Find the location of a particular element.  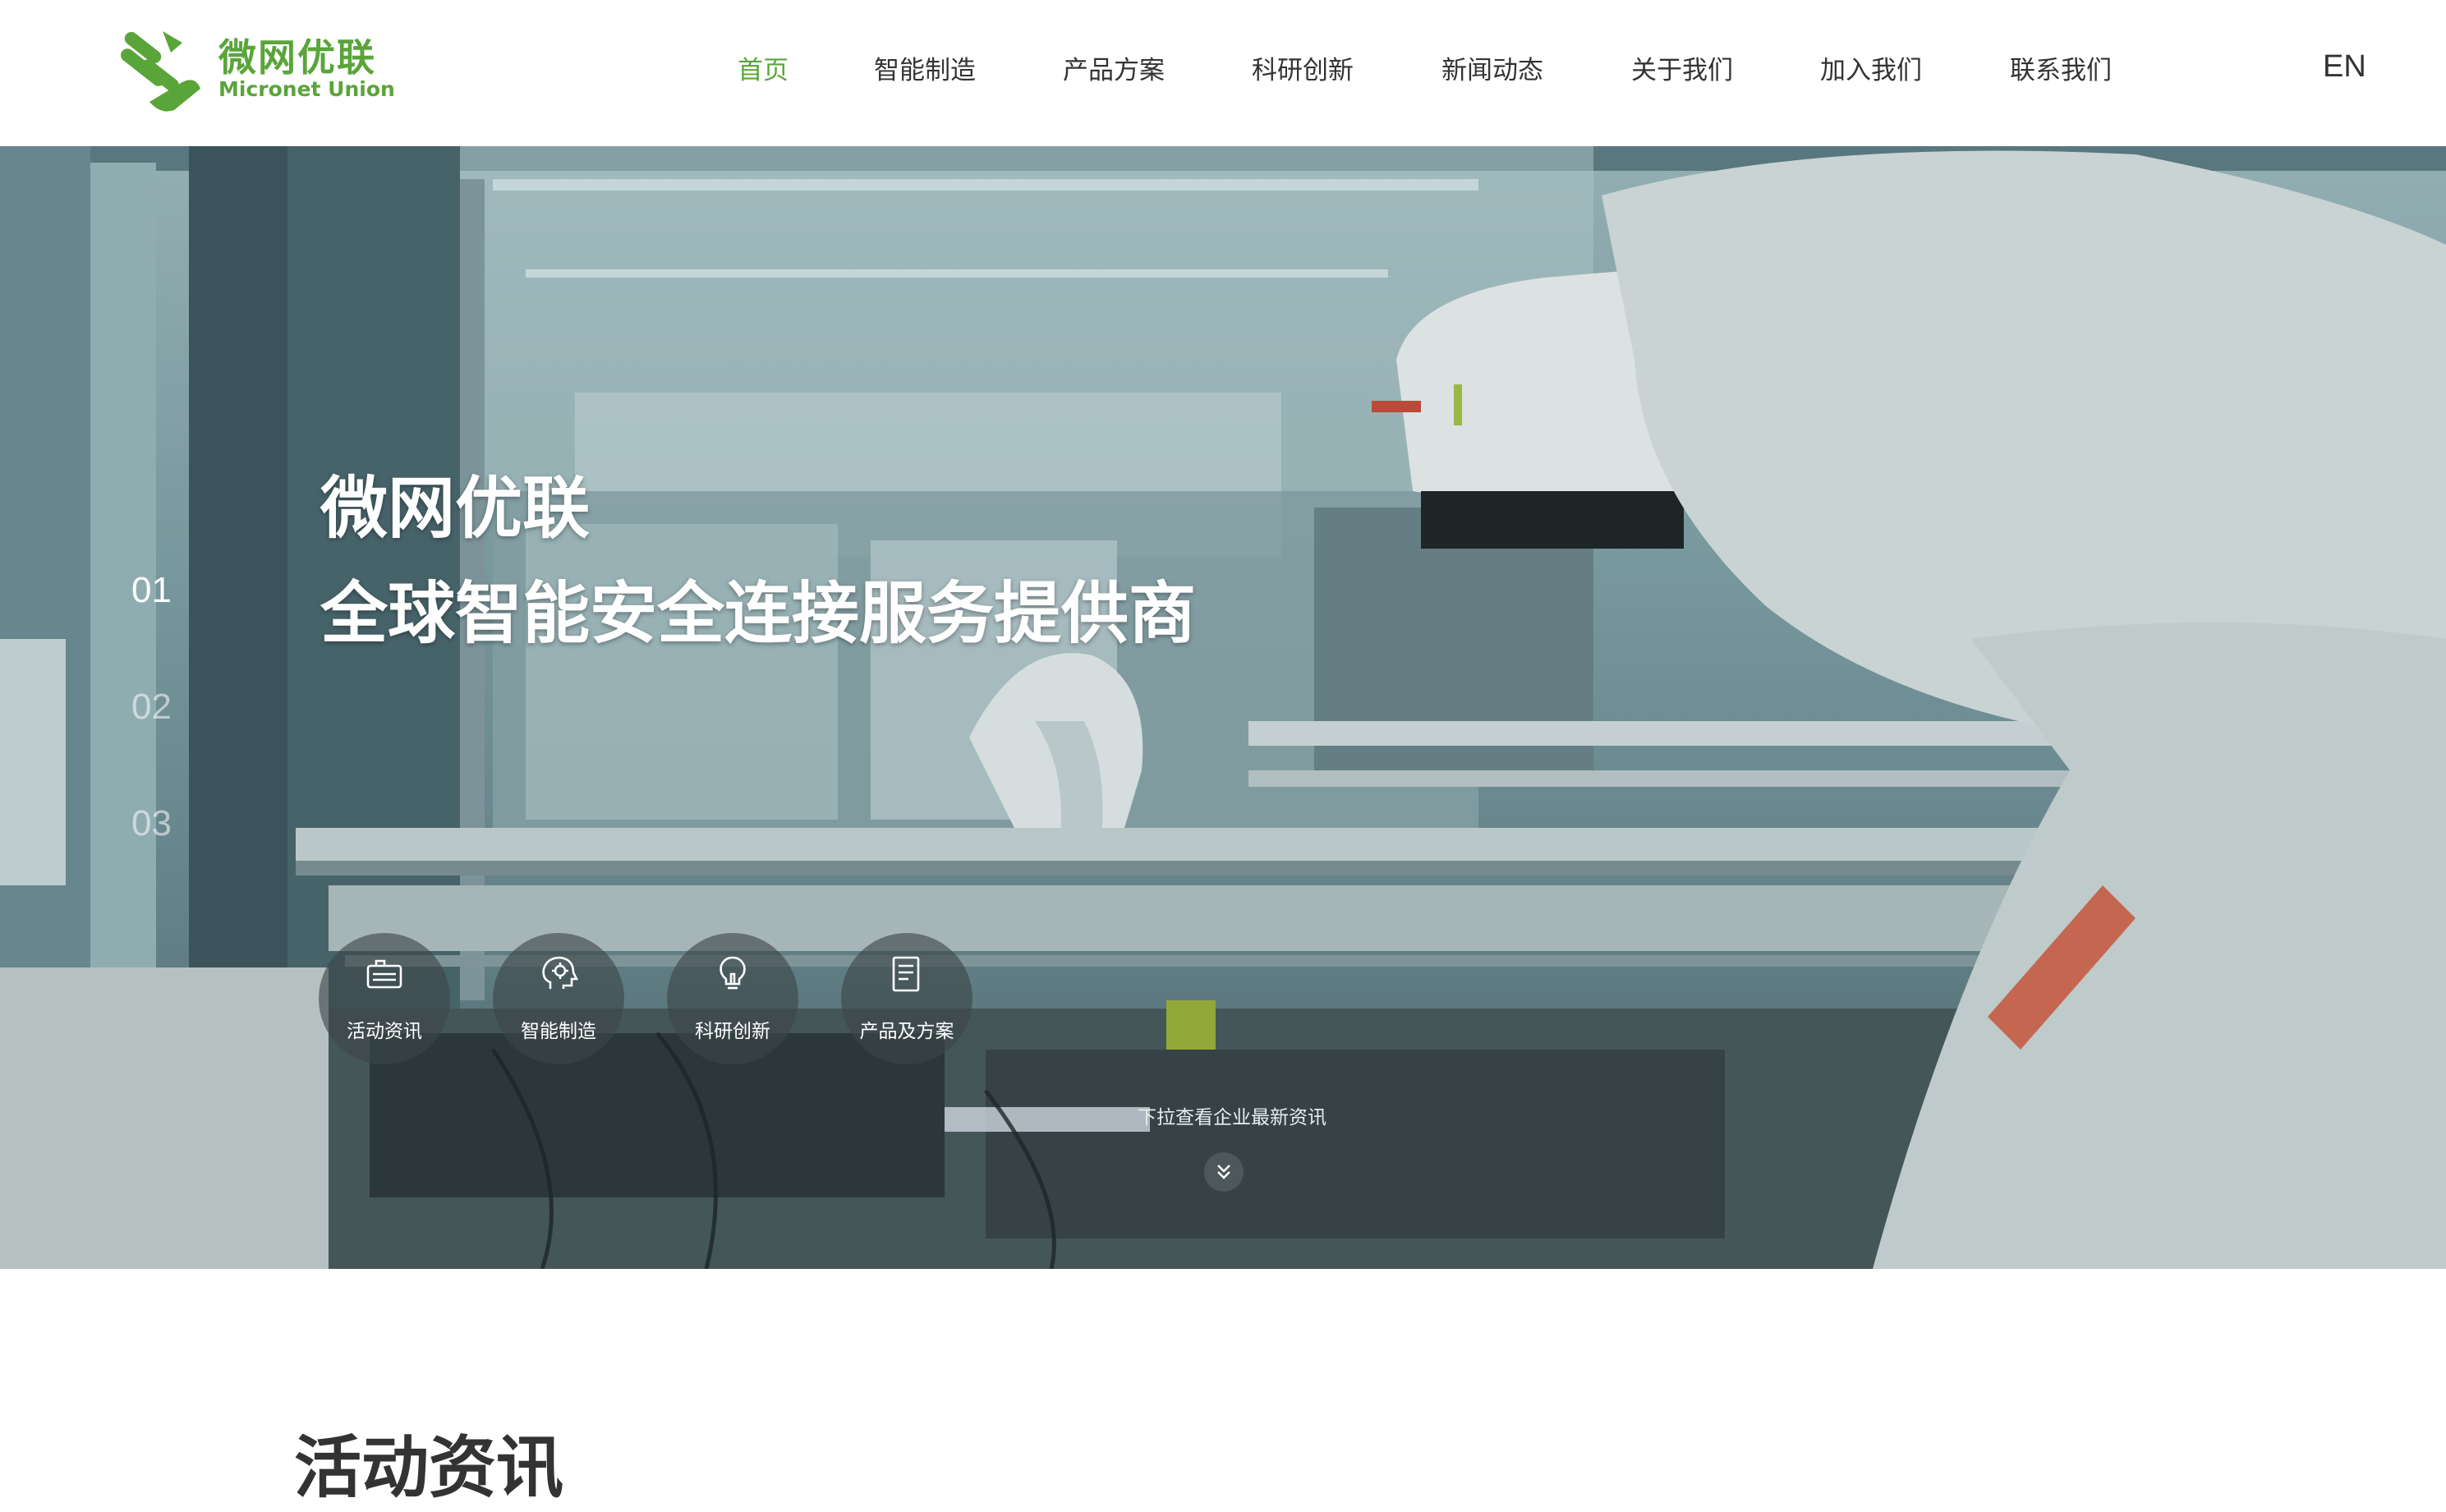

slide-indicator-03: 03 is located at coordinates (151, 823).